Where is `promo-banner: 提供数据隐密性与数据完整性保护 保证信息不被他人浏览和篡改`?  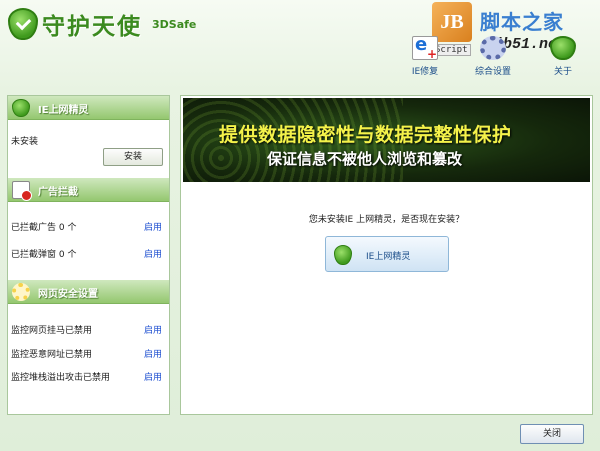
promo-banner: 提供数据隐密性与数据完整性保护 保证信息不被他人浏览和篡改 is located at coordinates (386, 140).